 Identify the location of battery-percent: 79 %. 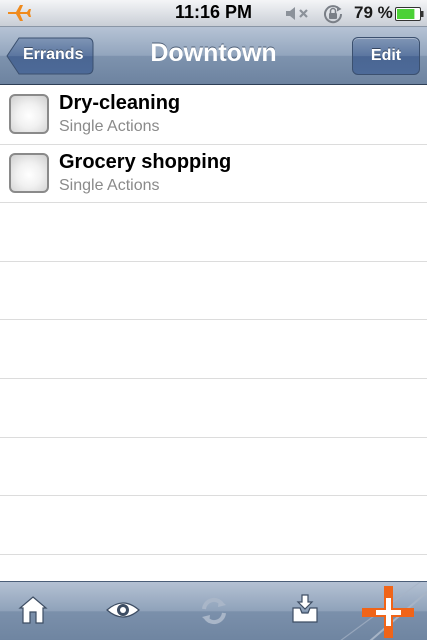
(373, 12).